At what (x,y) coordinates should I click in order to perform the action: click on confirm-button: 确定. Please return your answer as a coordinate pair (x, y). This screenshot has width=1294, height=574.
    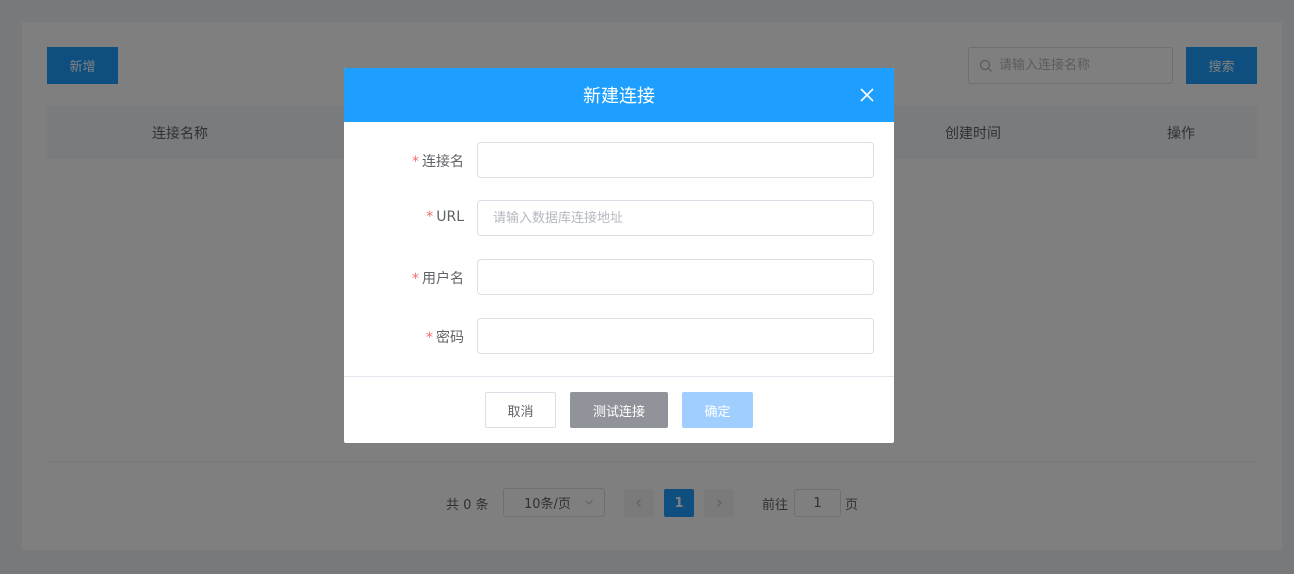
    Looking at the image, I should click on (717, 410).